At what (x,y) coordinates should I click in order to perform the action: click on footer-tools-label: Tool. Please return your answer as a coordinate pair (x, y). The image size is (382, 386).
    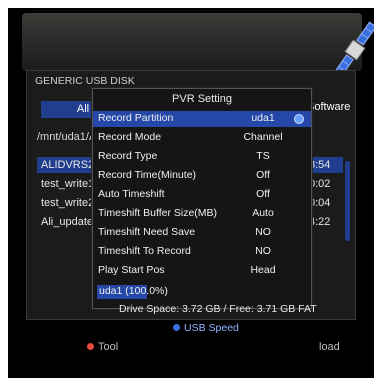
    Looking at the image, I should click on (108, 347).